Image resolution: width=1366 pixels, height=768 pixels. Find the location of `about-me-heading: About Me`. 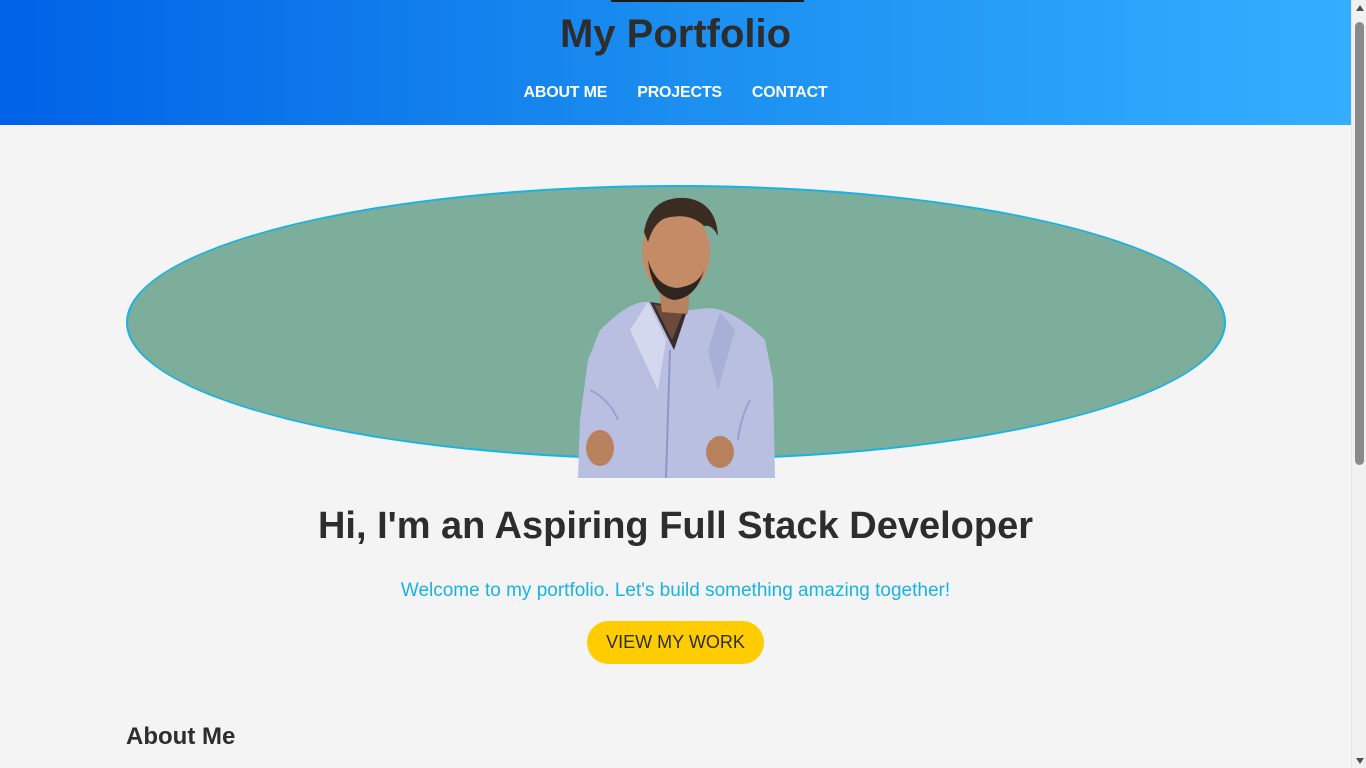

about-me-heading: About Me is located at coordinates (181, 736).